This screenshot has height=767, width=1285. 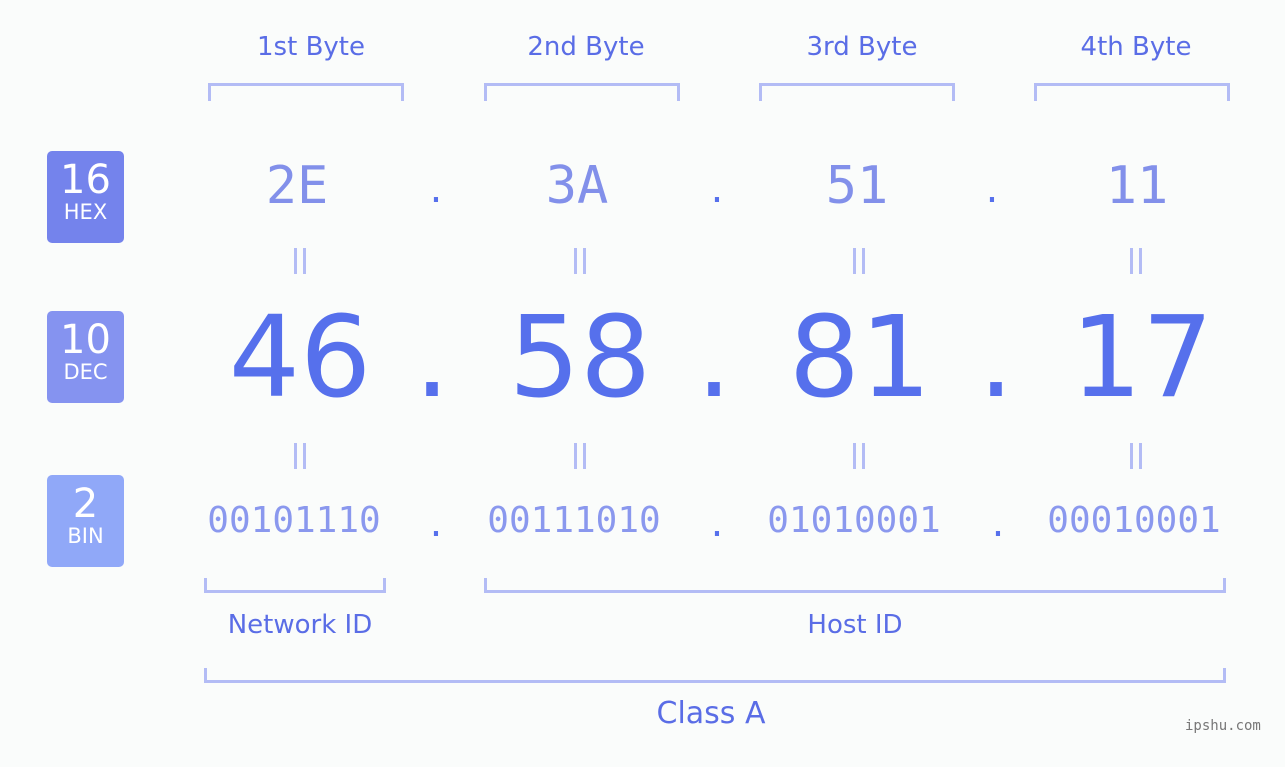 I want to click on network-id-label: Network ID, so click(x=300, y=625).